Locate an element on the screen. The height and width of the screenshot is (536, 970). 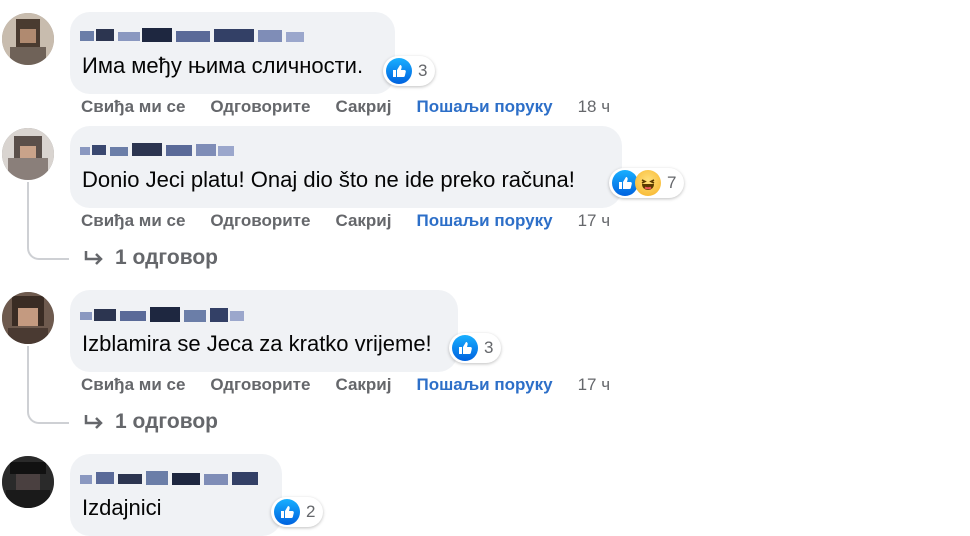
comment-text: Има међу њима сличности. is located at coordinates (223, 65).